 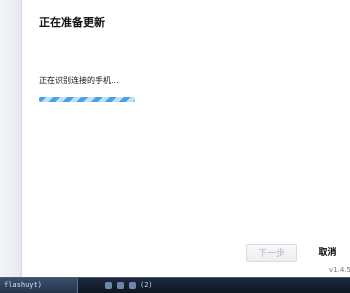 What do you see at coordinates (339, 270) in the screenshot?
I see `version-label: v1.4.5` at bounding box center [339, 270].